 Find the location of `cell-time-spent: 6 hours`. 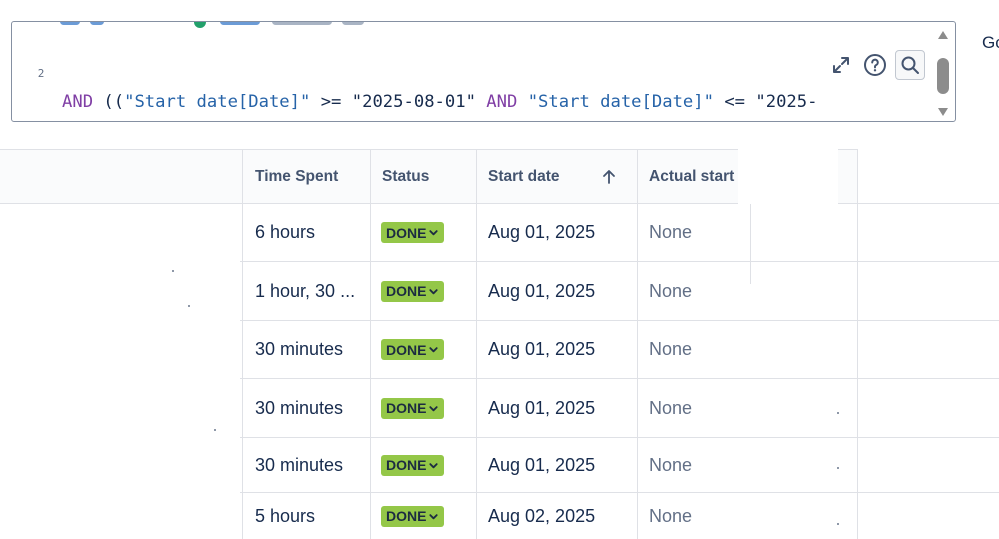

cell-time-spent: 6 hours is located at coordinates (285, 232).